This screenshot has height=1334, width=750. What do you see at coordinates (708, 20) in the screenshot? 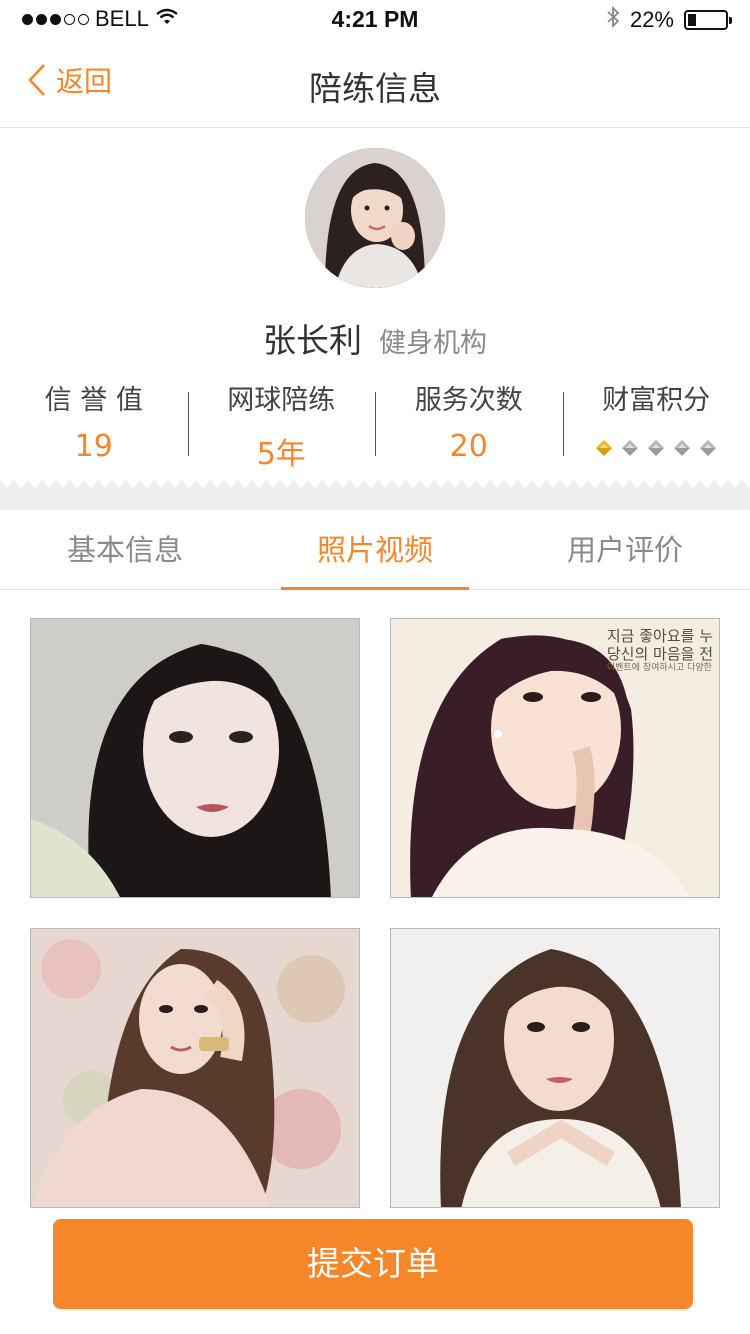
I see `battery-icon` at bounding box center [708, 20].